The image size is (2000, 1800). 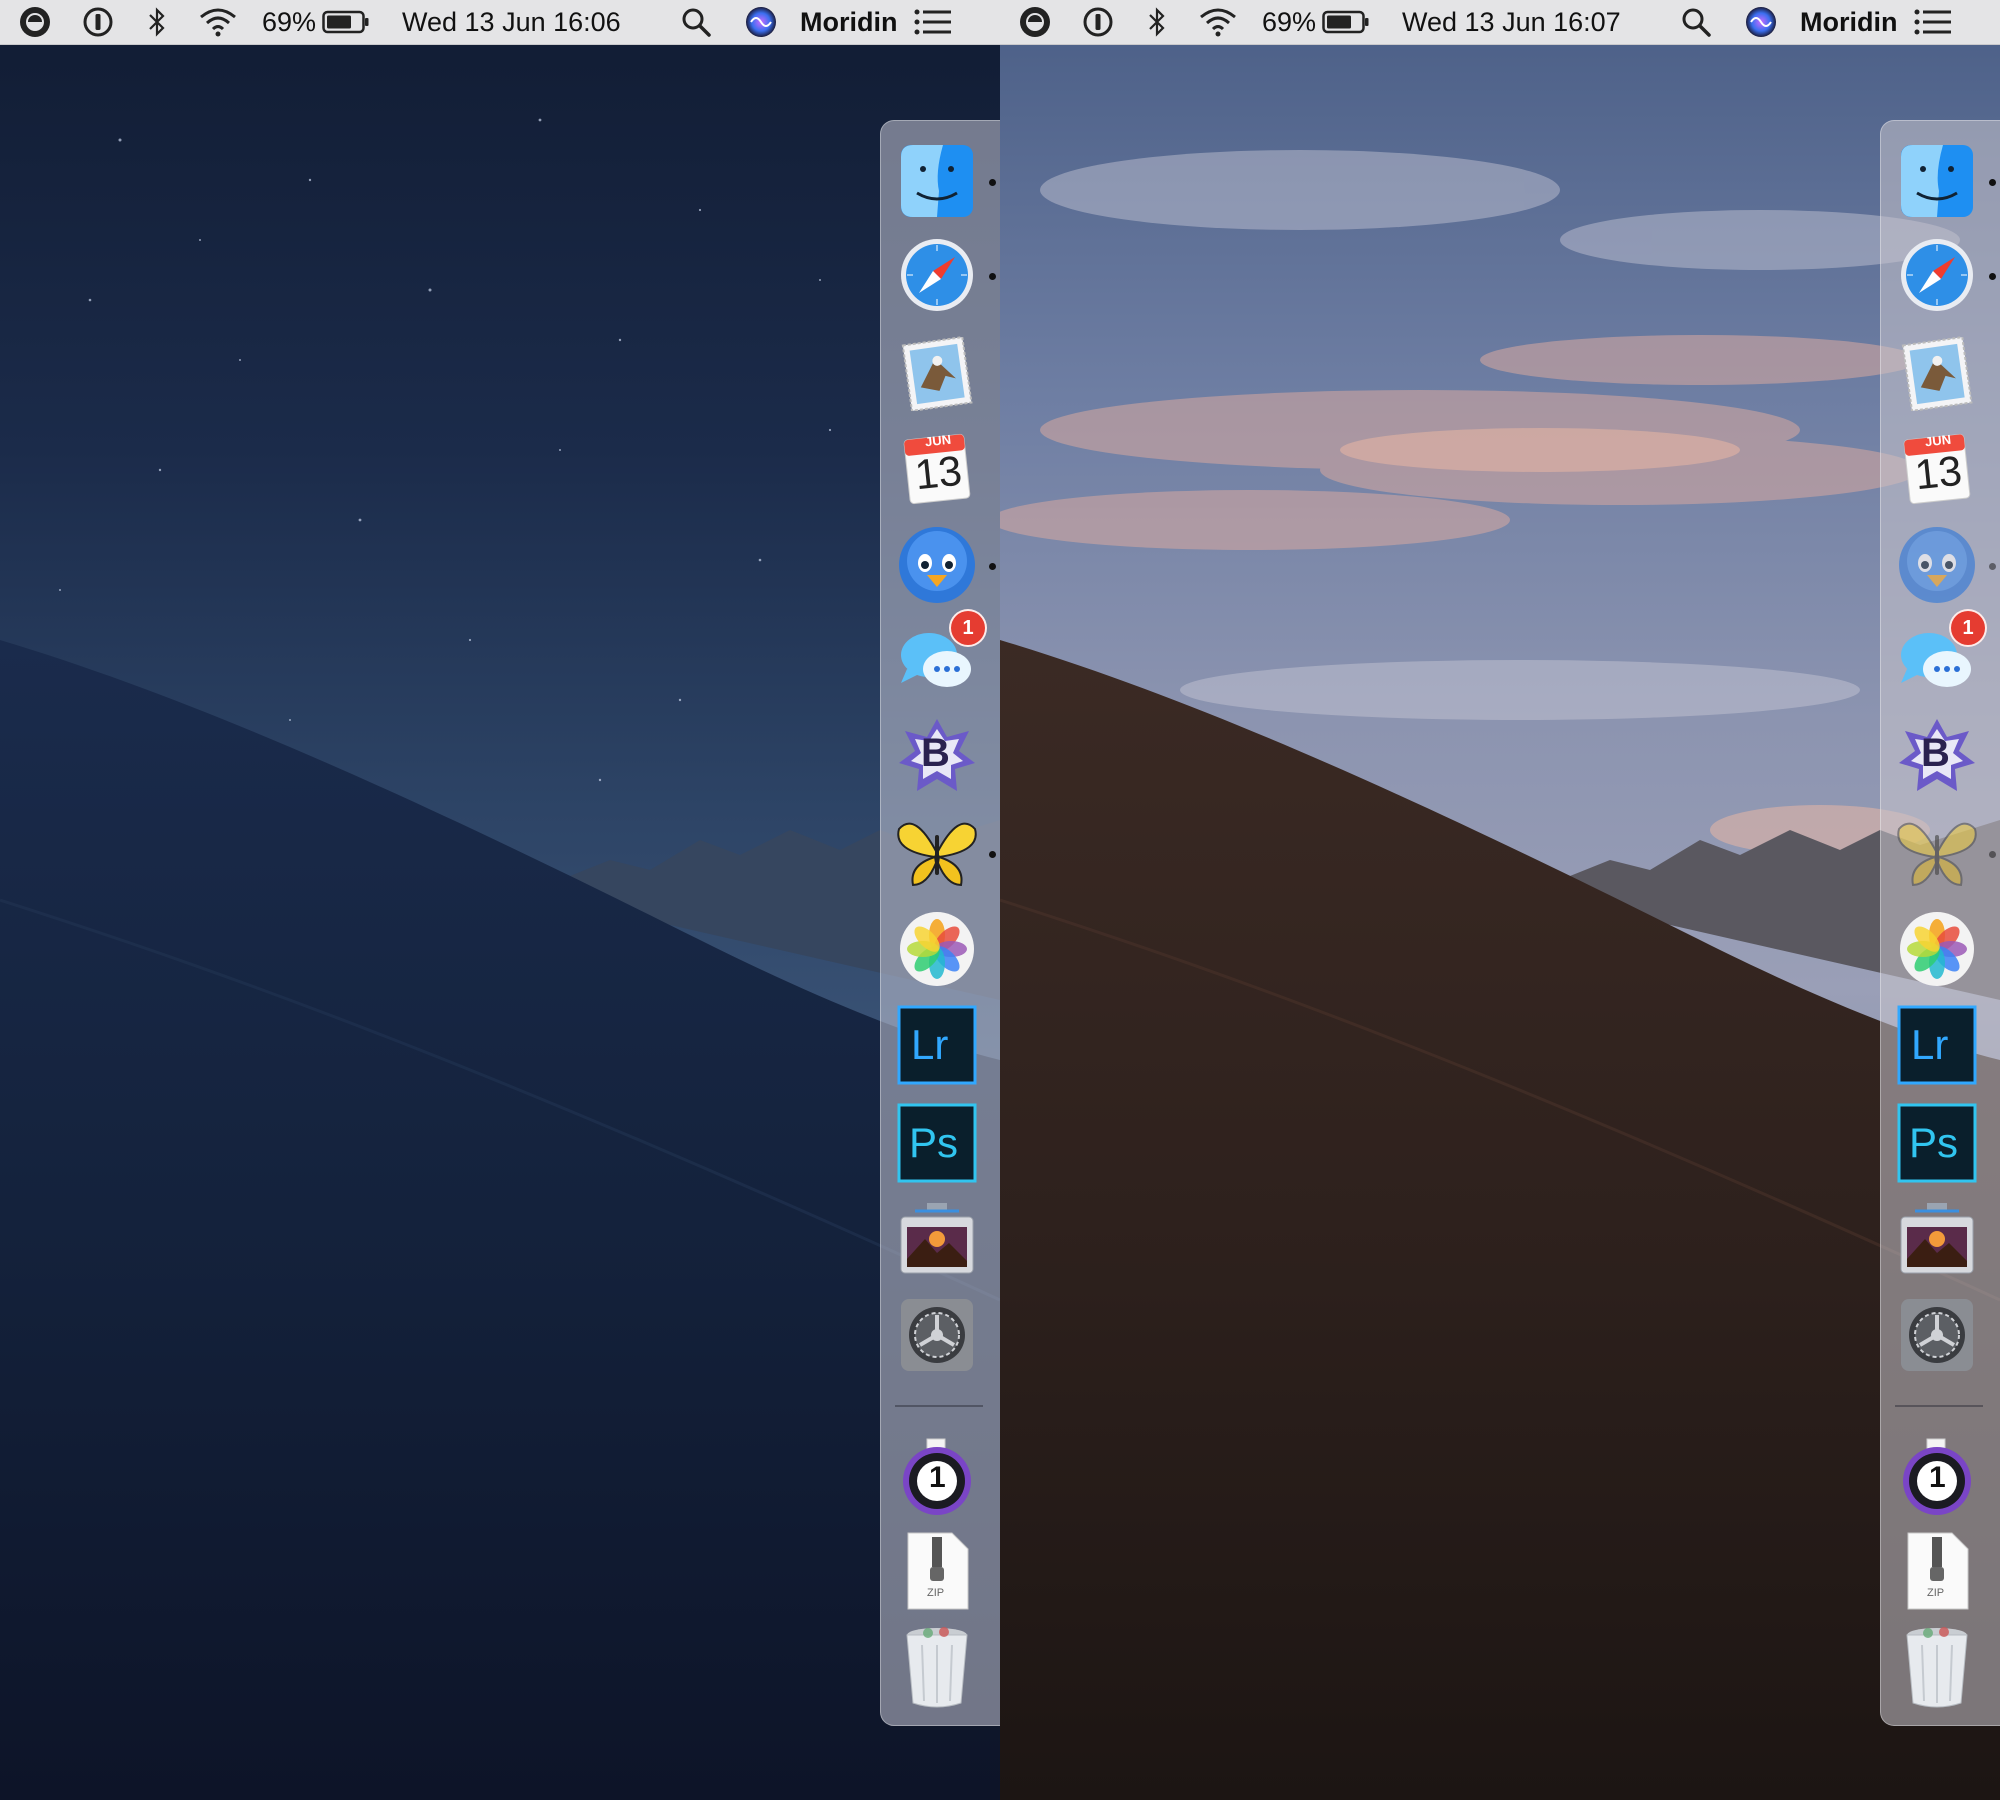 I want to click on menubar-clock: Wed 13 Jun 16:06, so click(x=511, y=22).